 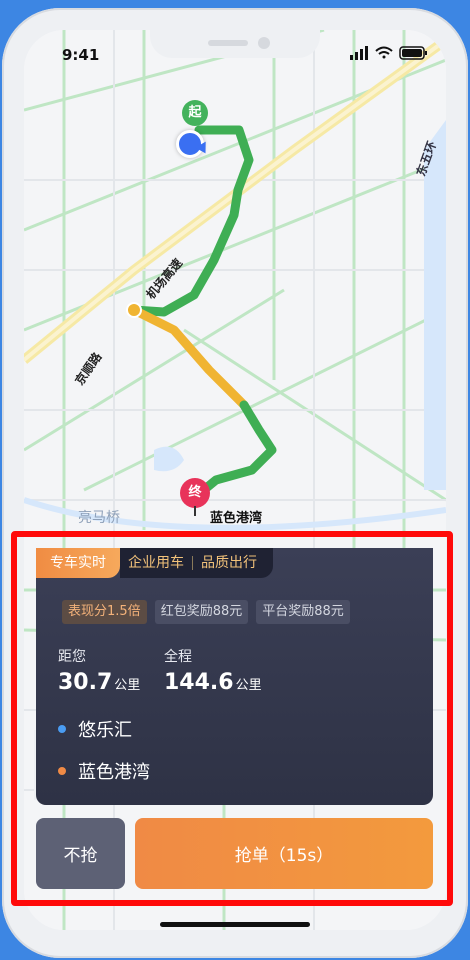 What do you see at coordinates (99, 518) in the screenshot?
I see `area-label-liangmaqiao: 亮马桥` at bounding box center [99, 518].